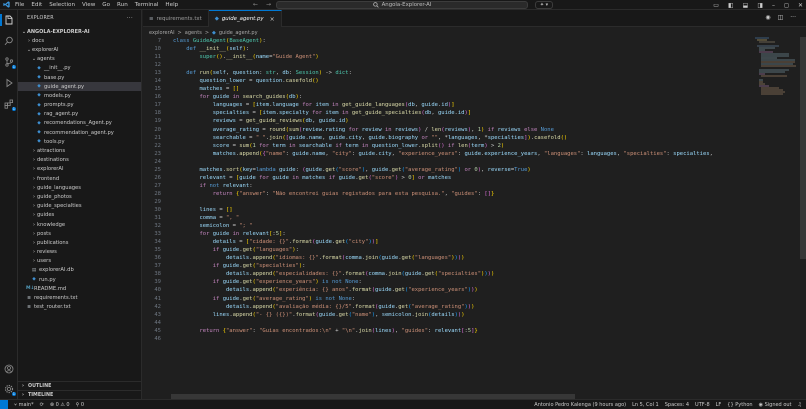  What do you see at coordinates (79, 279) in the screenshot?
I see `tree-file: ◆ run.py` at bounding box center [79, 279].